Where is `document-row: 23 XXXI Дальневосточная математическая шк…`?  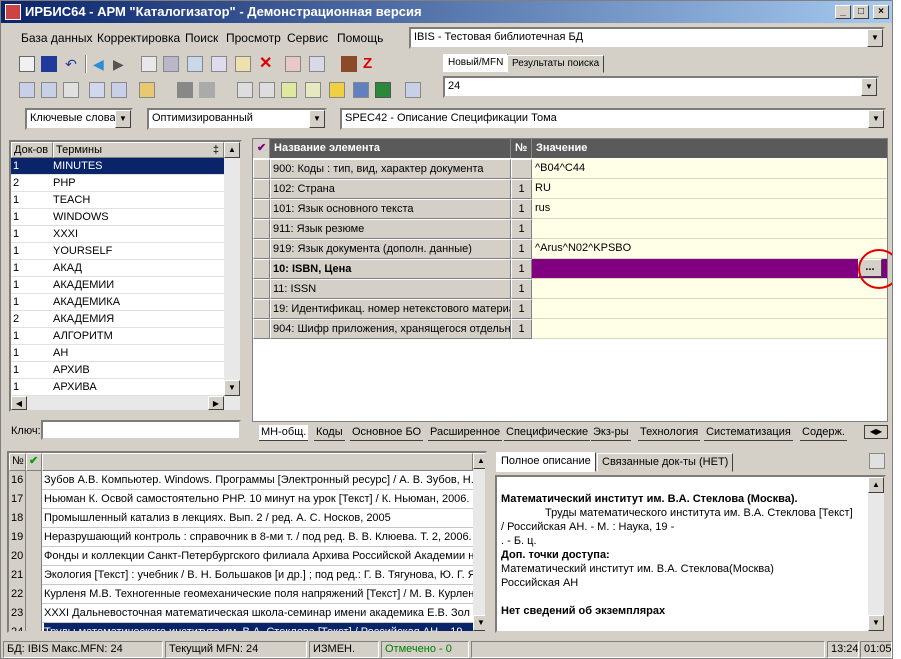 document-row: 23 XXXI Дальневосточная математическая шк… is located at coordinates (241, 613).